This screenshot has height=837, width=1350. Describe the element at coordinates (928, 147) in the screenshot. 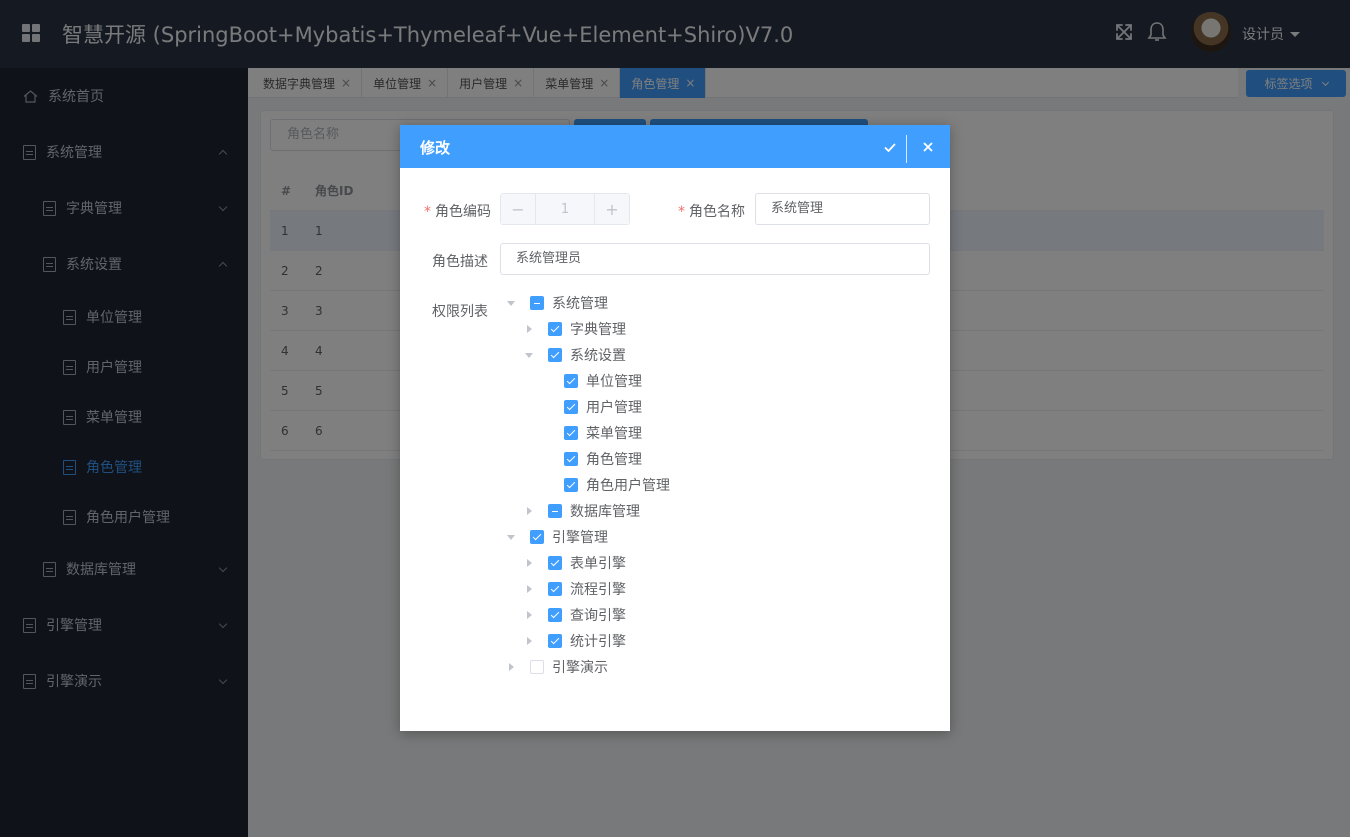

I see `close-icon` at that location.